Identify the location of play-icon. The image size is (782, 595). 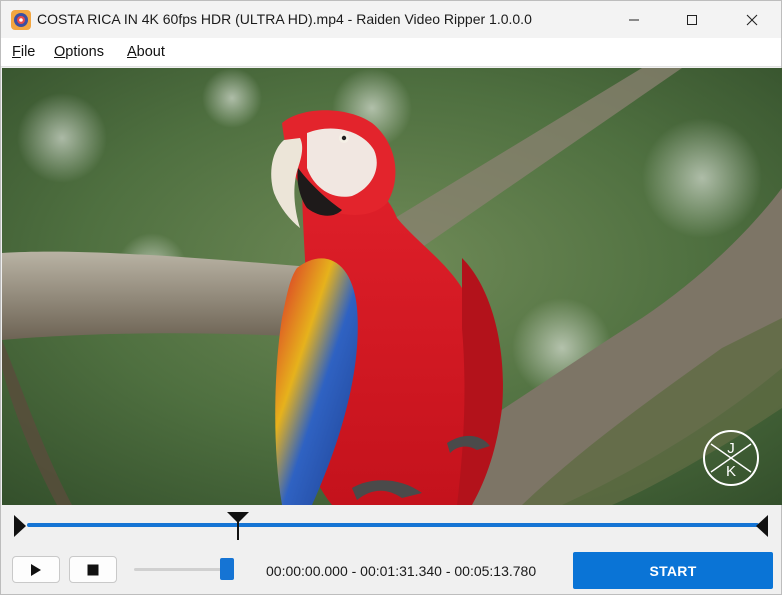
(36, 569).